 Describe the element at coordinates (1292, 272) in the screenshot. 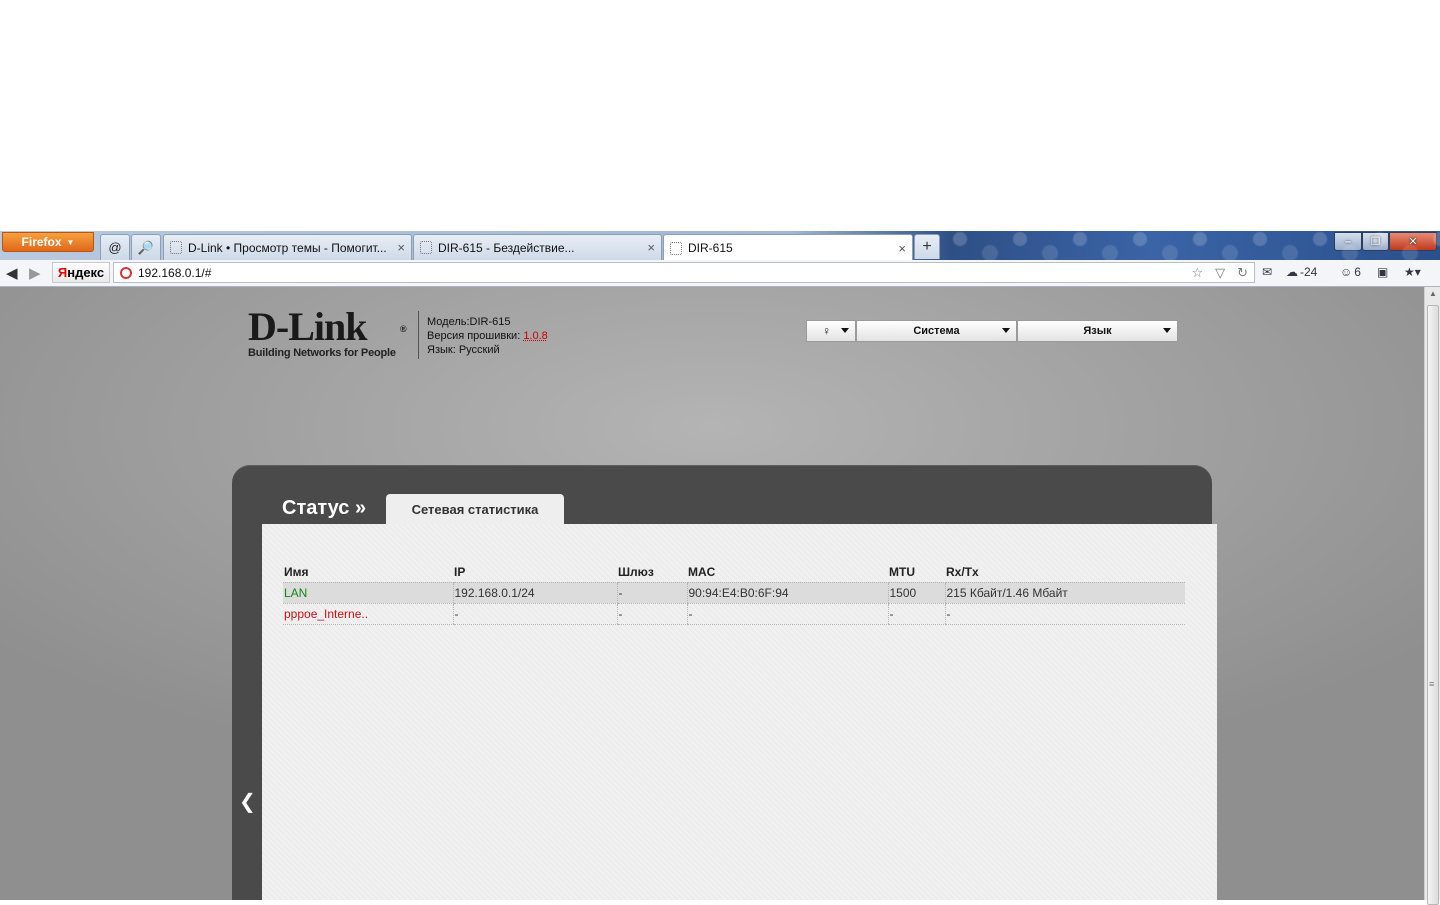

I see `cloud-sun-icon: ☁` at that location.